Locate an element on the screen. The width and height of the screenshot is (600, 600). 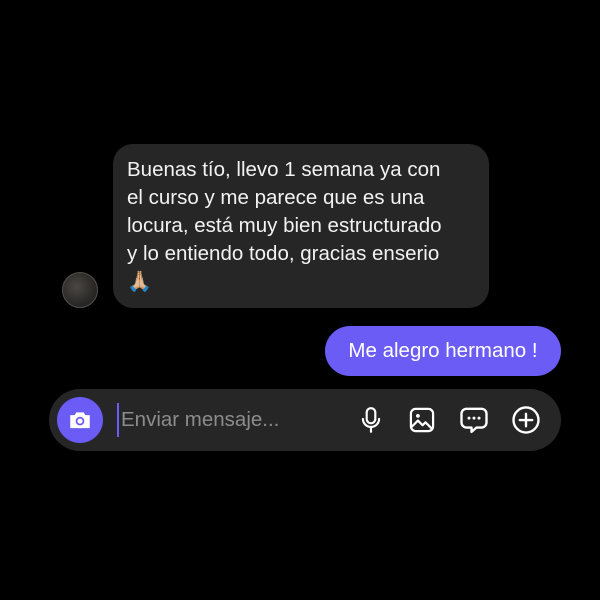
message-line: y lo entiendo todo, gracias enserio is located at coordinates (283, 253).